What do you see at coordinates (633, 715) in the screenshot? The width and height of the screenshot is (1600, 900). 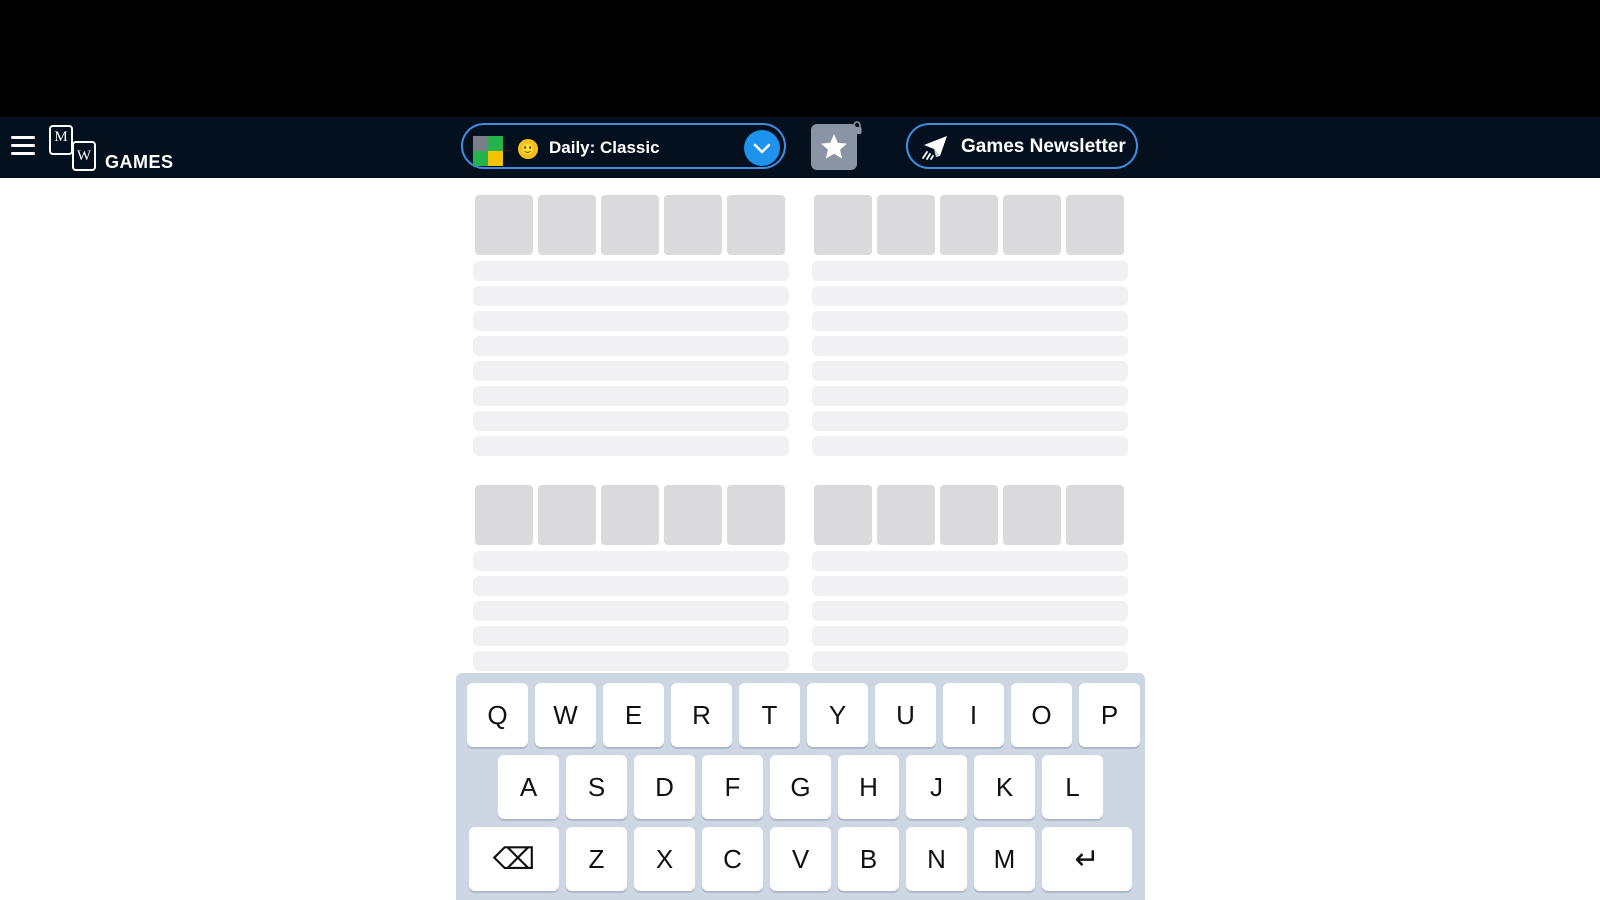 I see `key-e: E` at bounding box center [633, 715].